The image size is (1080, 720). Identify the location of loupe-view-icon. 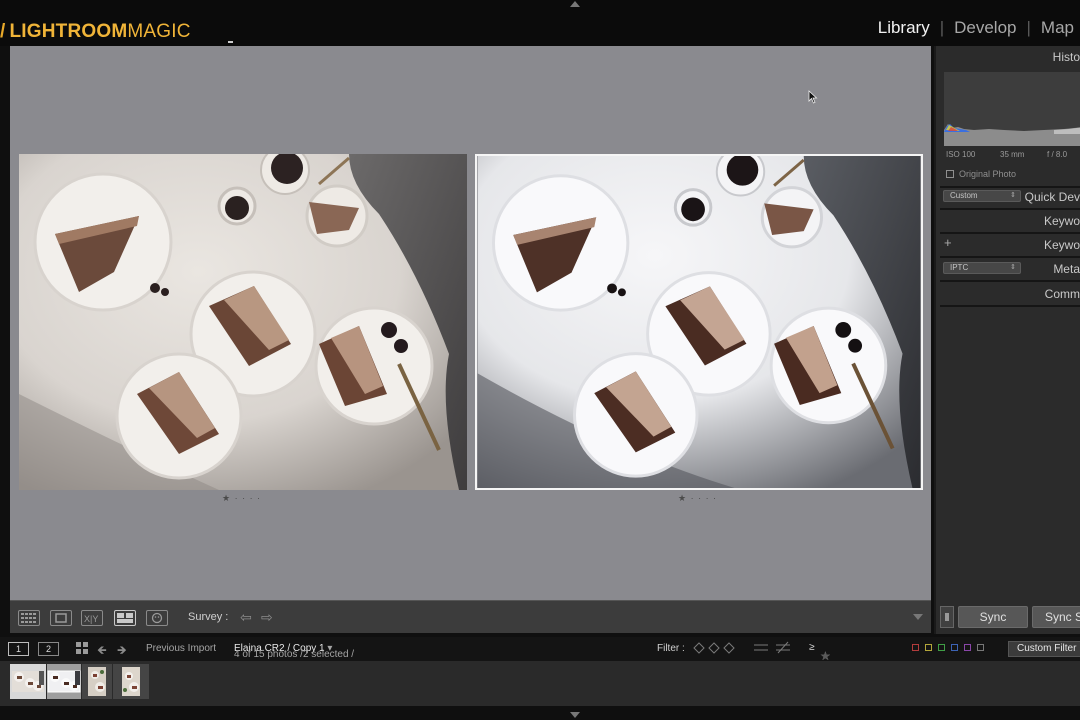
(61, 618).